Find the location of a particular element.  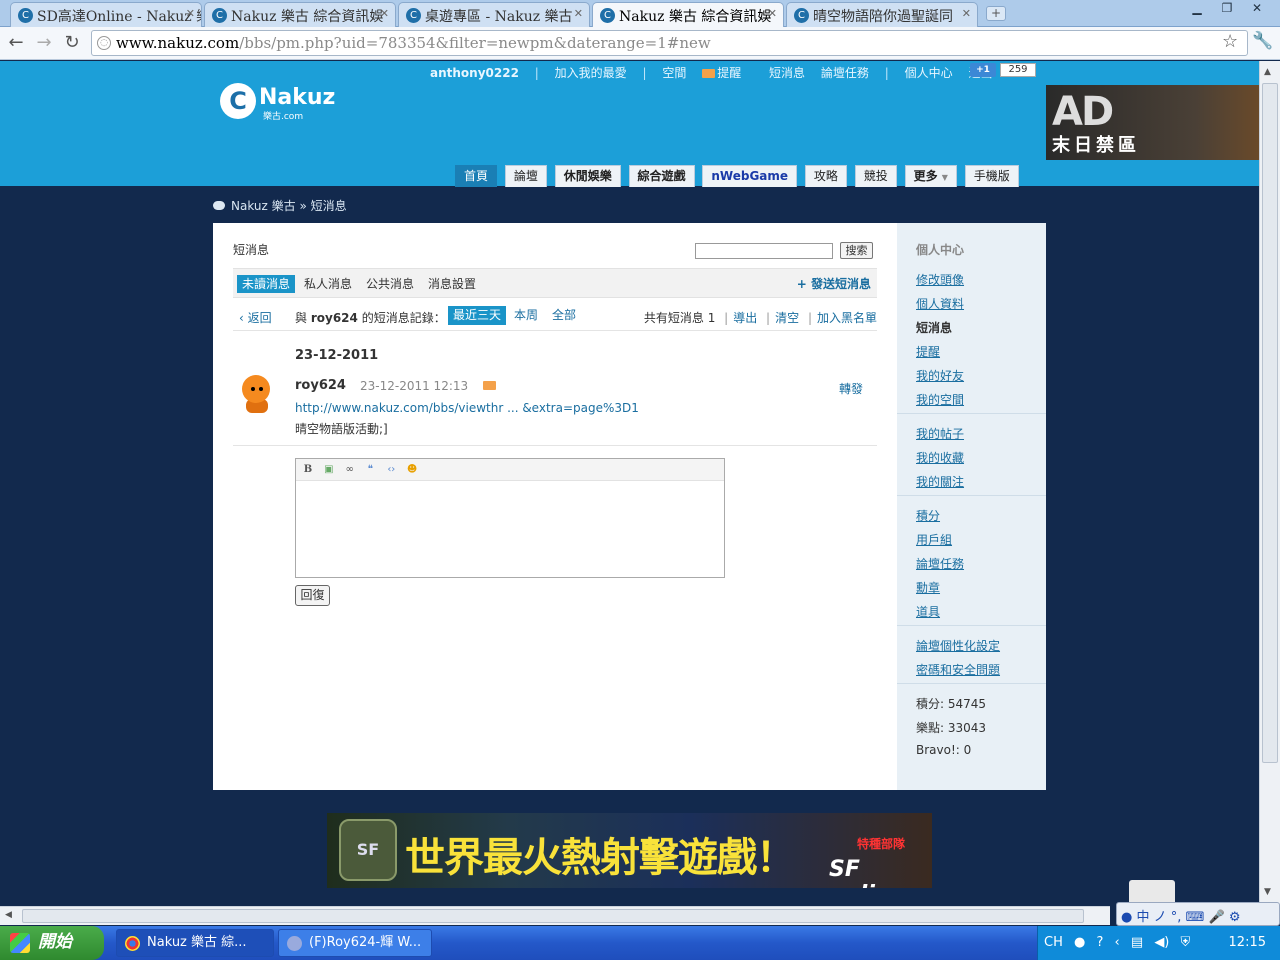

nav-more: 更多 ▼ is located at coordinates (930, 176).